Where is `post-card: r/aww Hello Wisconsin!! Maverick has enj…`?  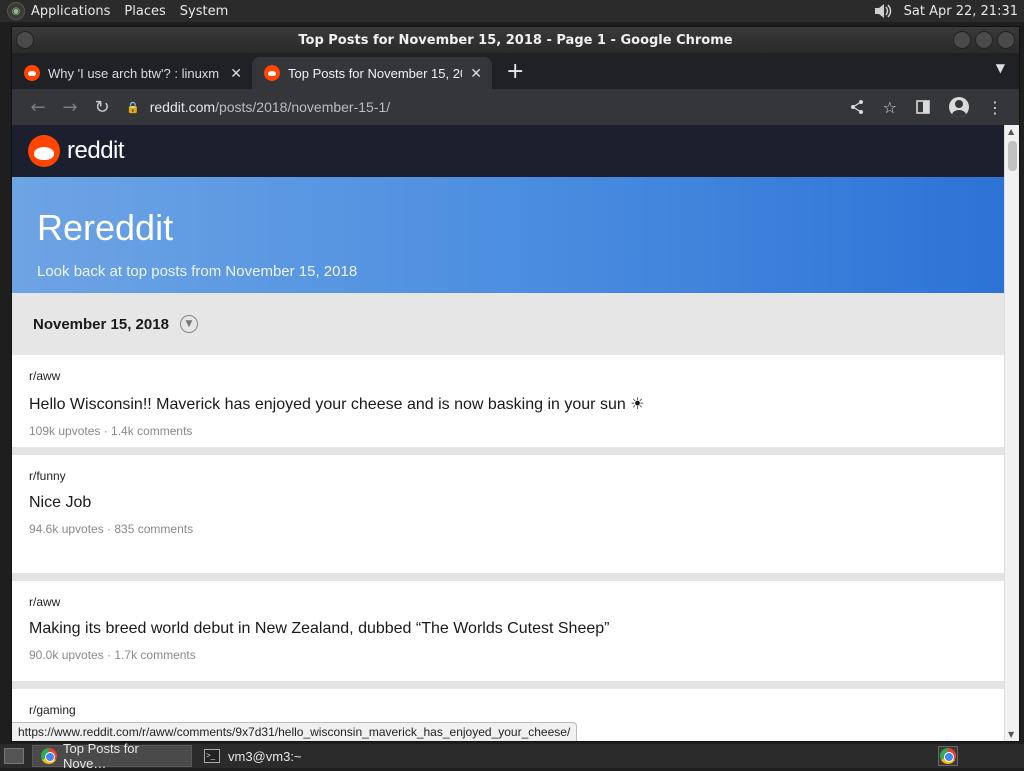
post-card: r/aww Hello Wisconsin!! Maverick has enj… is located at coordinates (508, 405).